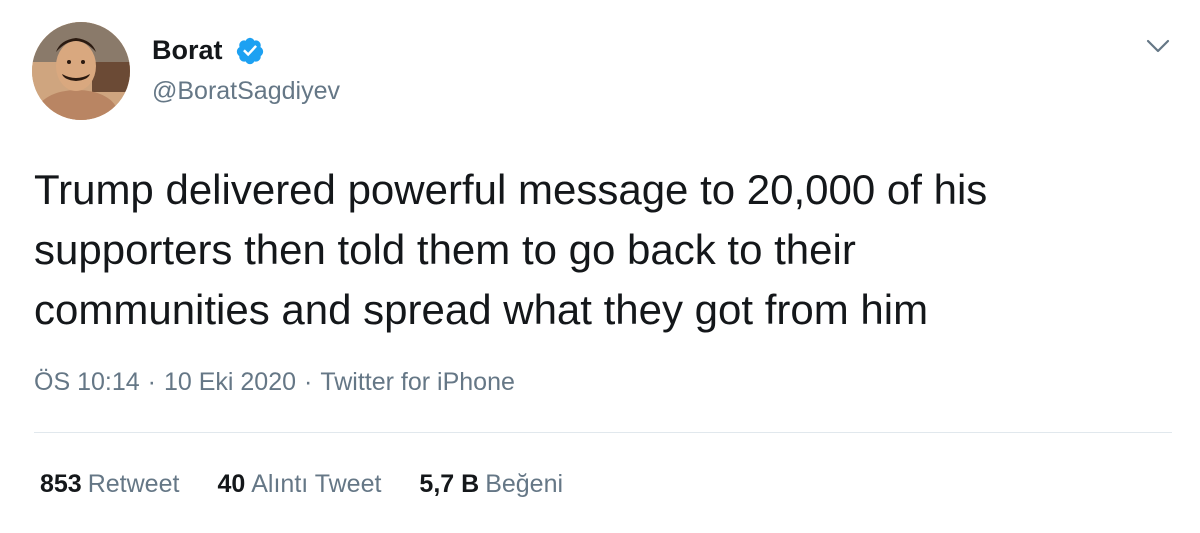 This screenshot has height=533, width=1200. What do you see at coordinates (603, 432) in the screenshot?
I see `divider` at bounding box center [603, 432].